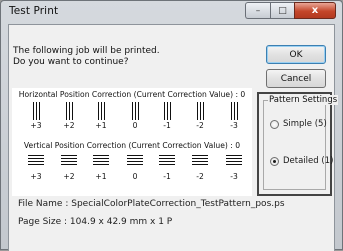  Describe the element at coordinates (71, 62) in the screenshot. I see `message-line-2: Do you want to continue?` at that location.